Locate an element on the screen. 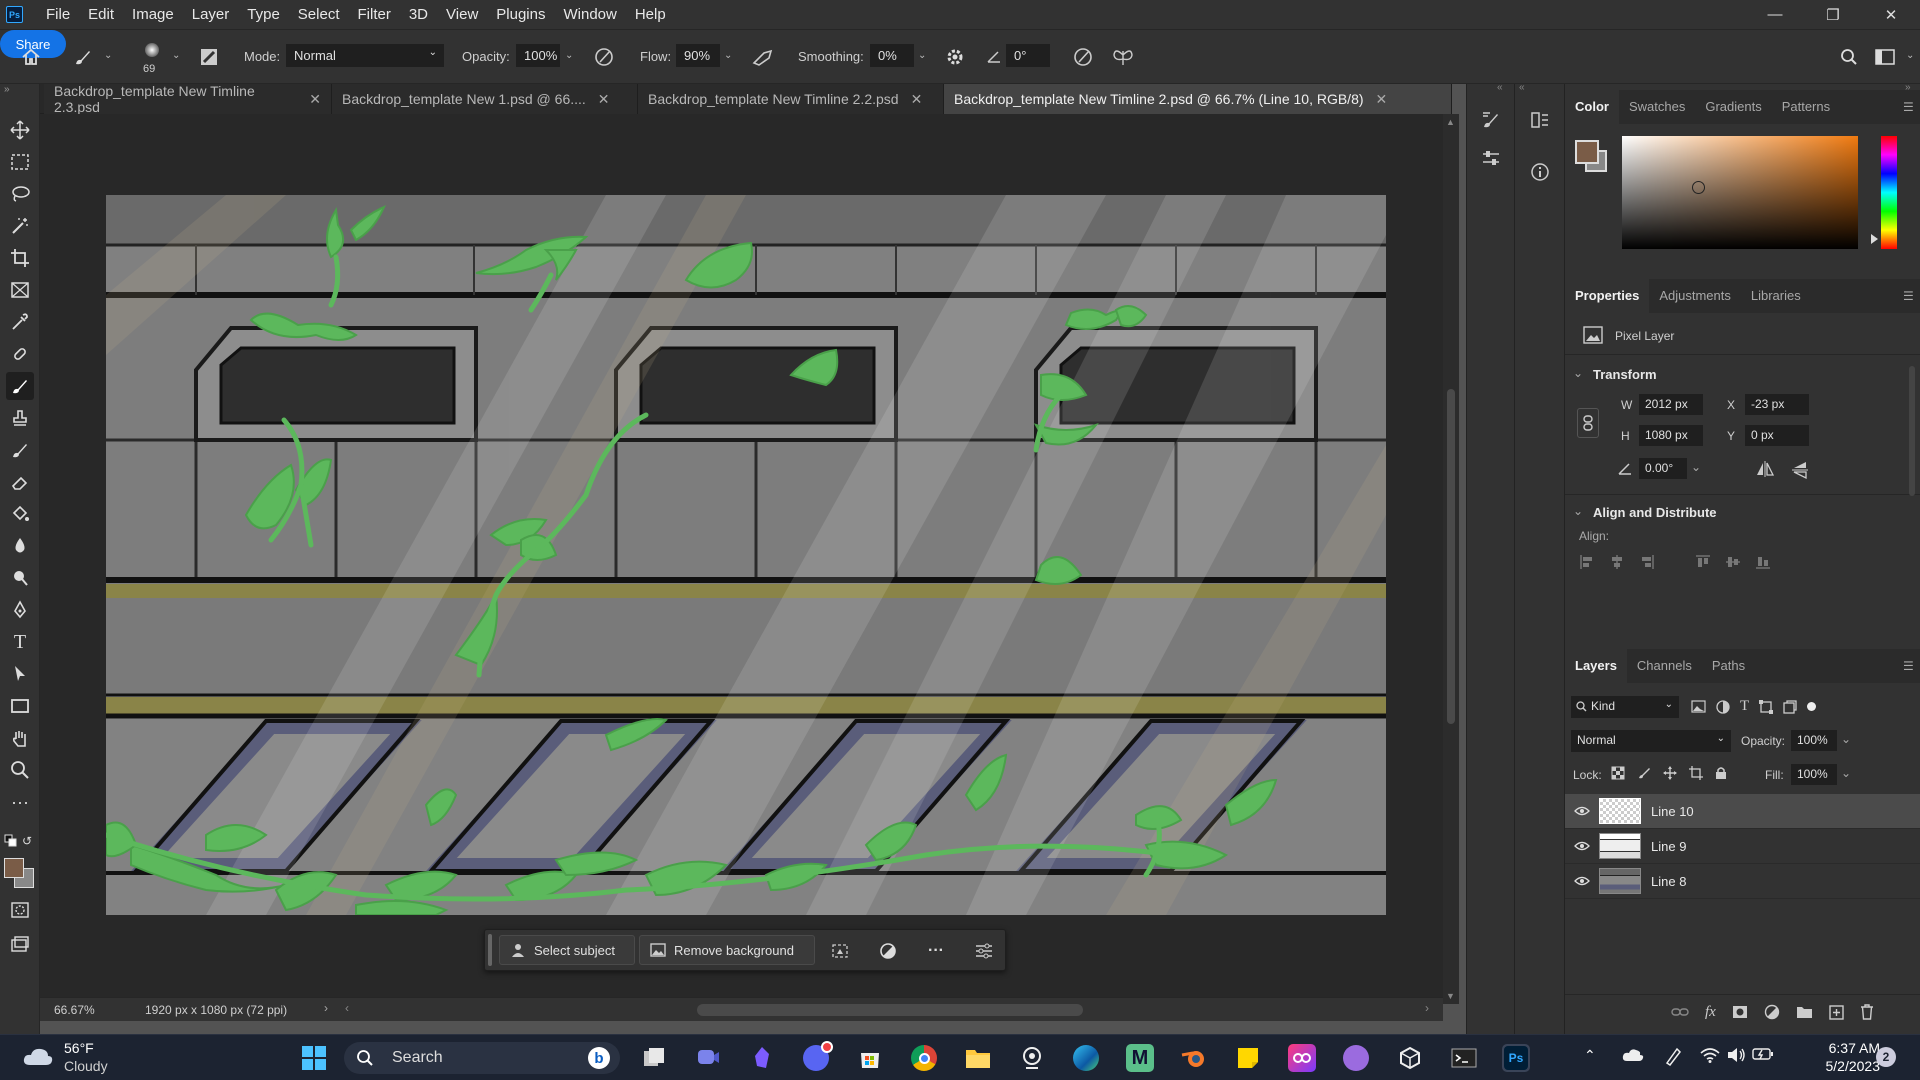 The width and height of the screenshot is (1920, 1080). brush-tool-icon is located at coordinates (20, 386).